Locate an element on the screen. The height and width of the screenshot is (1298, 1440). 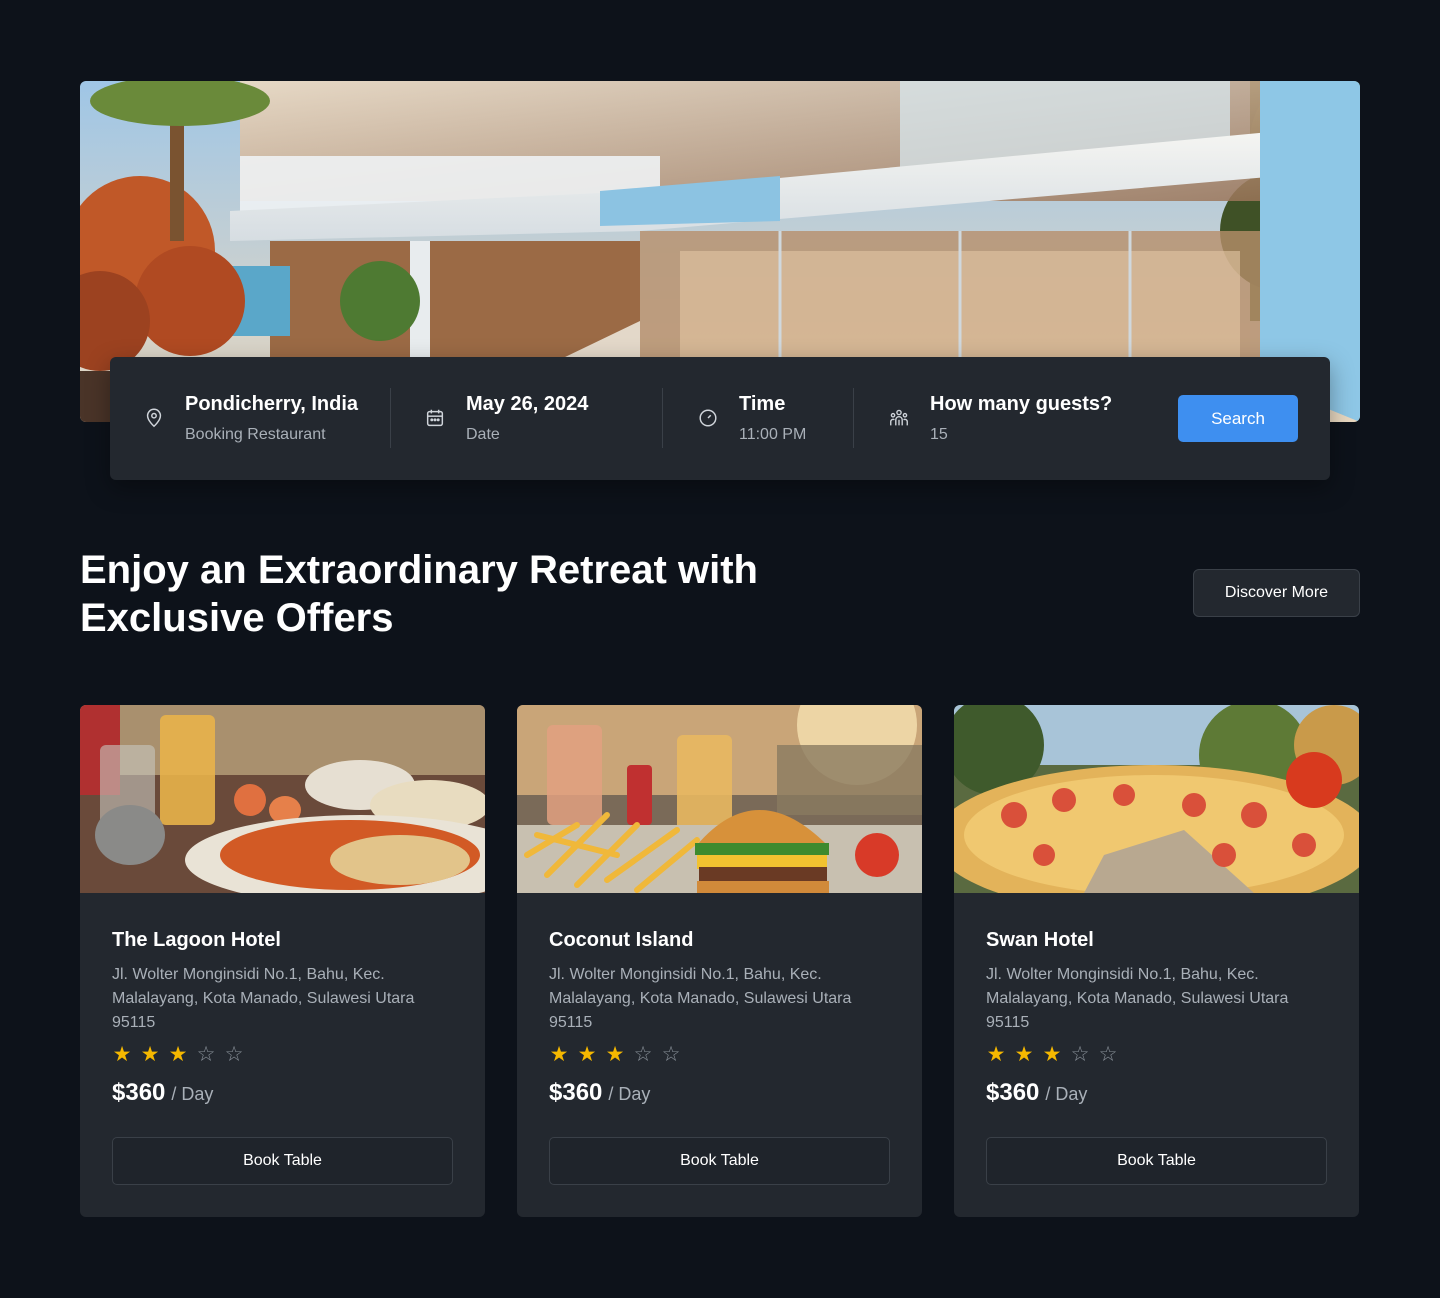
date-value: May 26, 2024 is located at coordinates (527, 404).